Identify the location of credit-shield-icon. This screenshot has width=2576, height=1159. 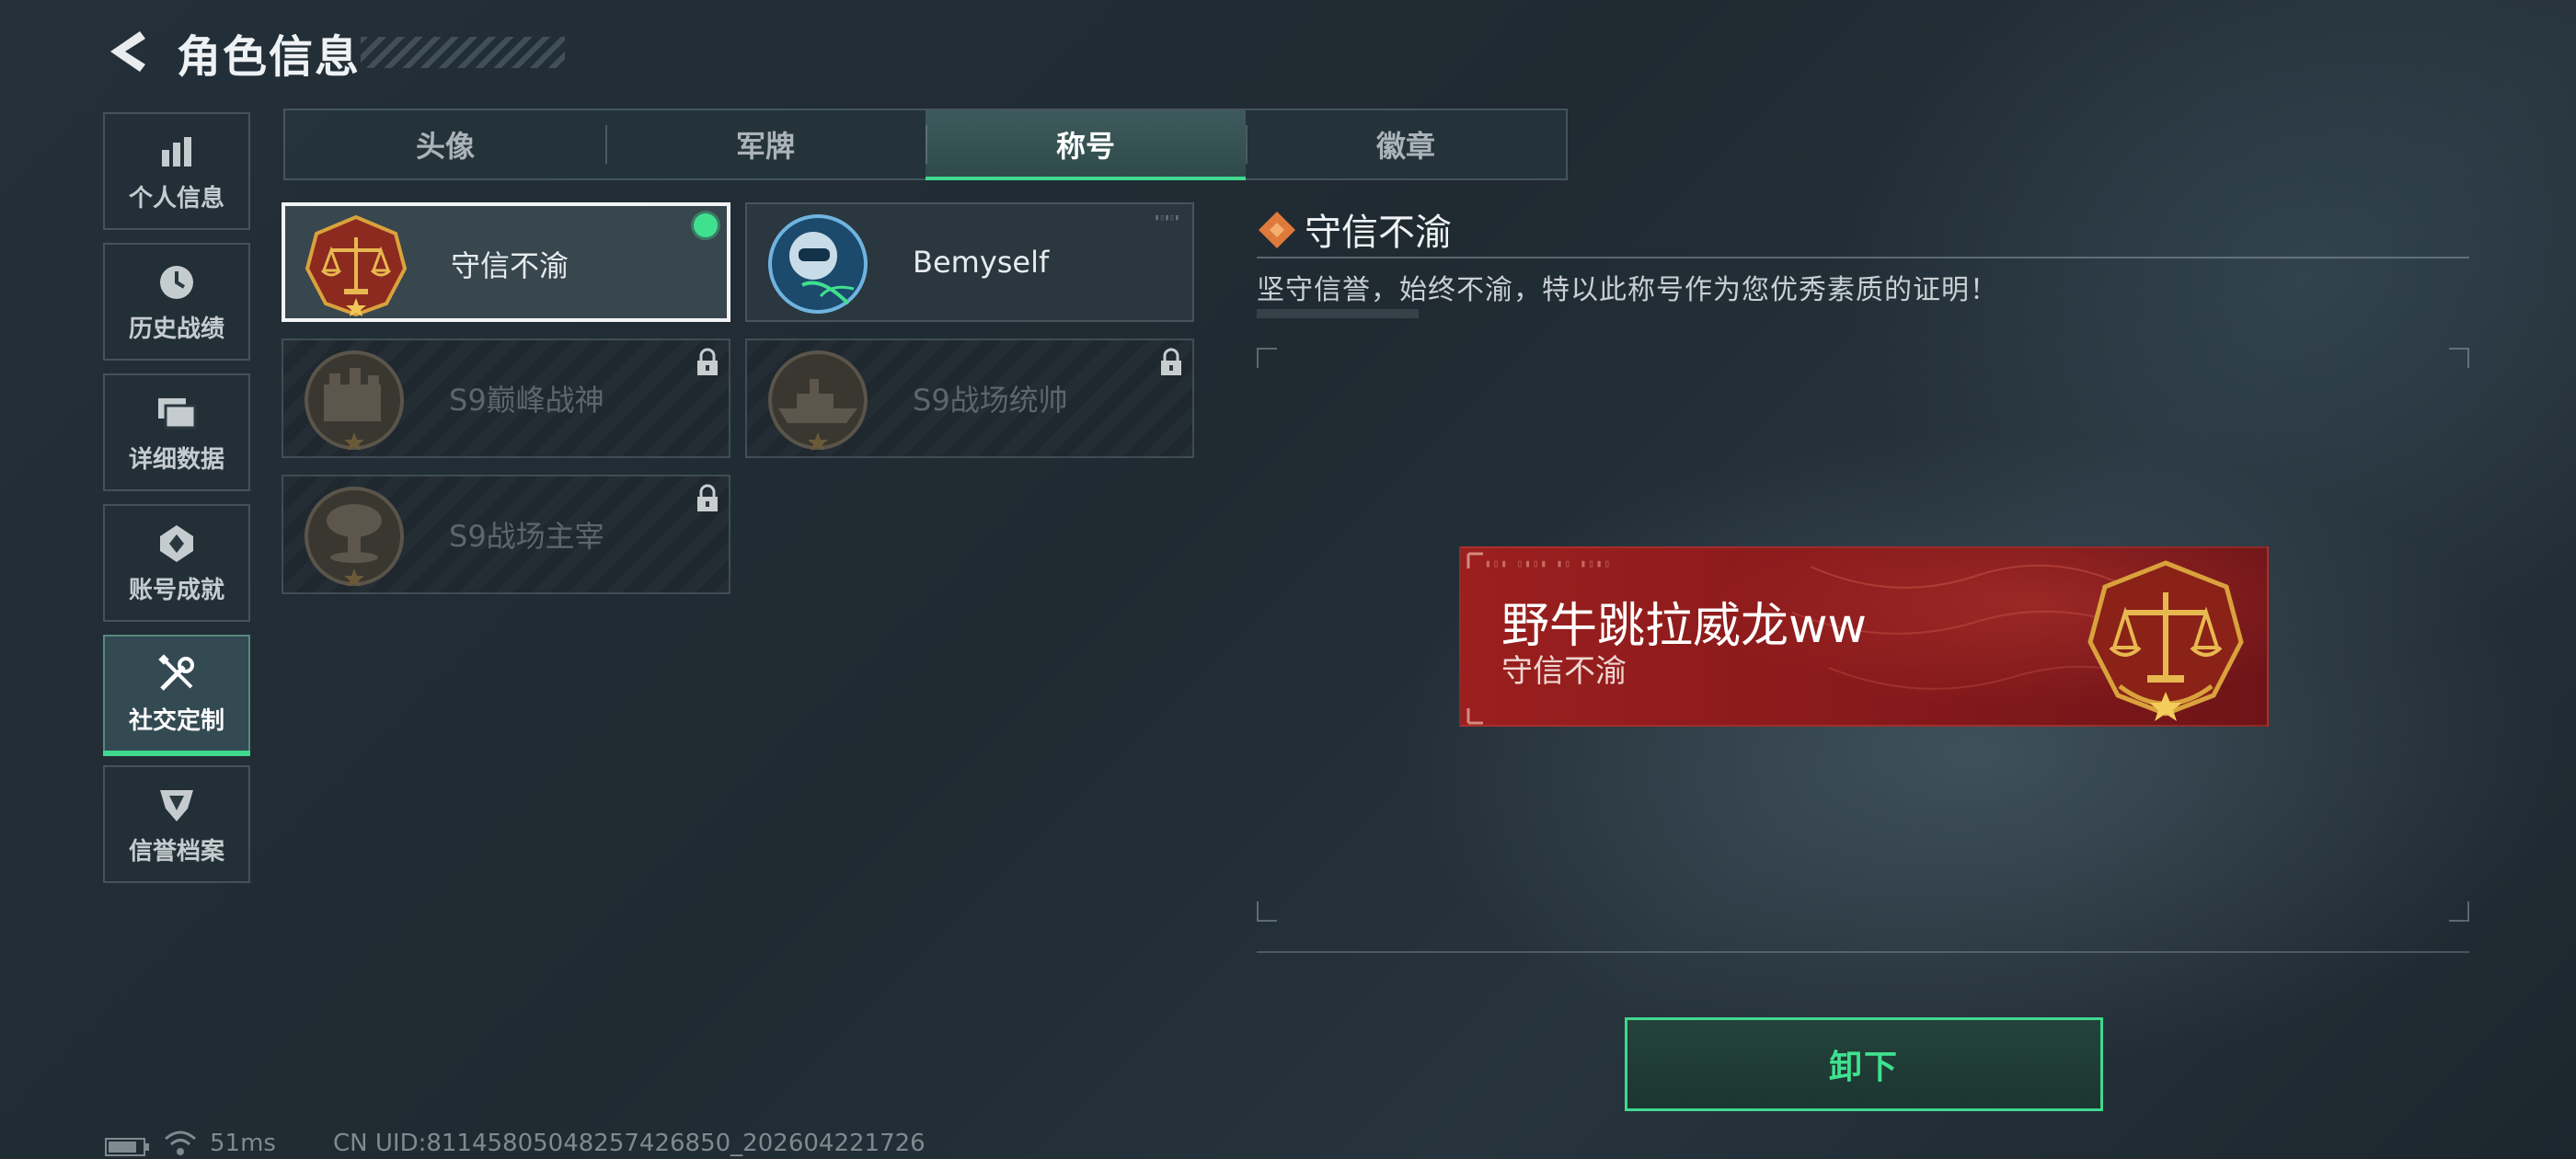
(177, 805).